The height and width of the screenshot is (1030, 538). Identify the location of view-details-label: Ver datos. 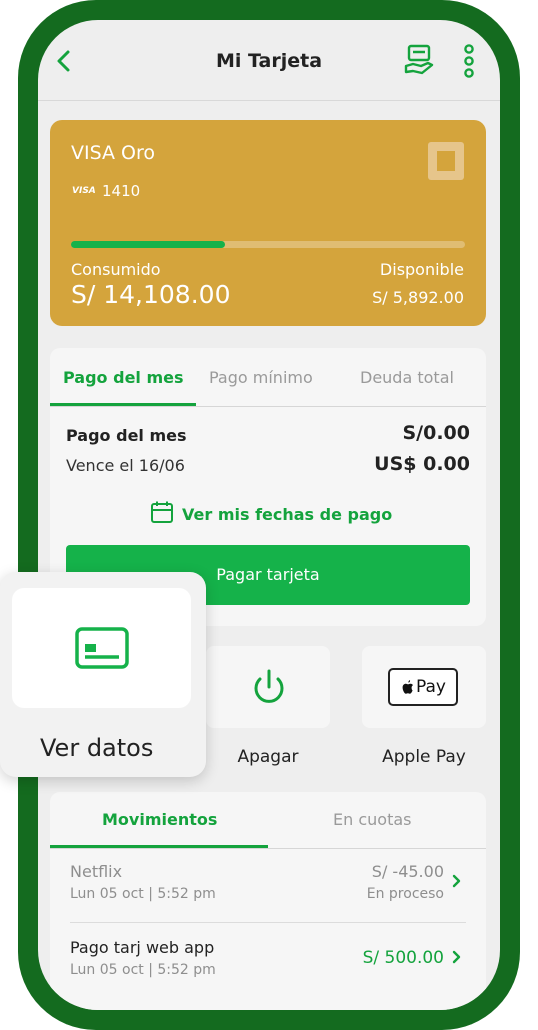
(97, 748).